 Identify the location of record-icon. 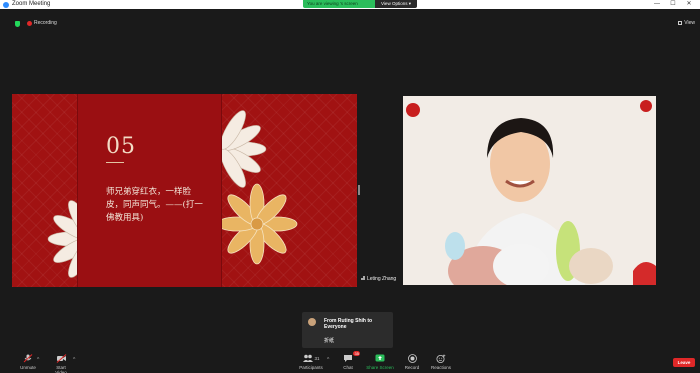
(412, 358).